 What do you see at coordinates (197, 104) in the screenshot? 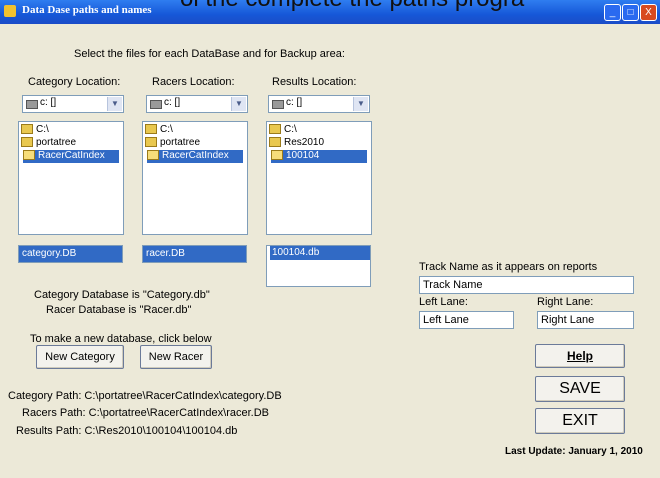
I see `racers-drive-select: c: [] ▼` at bounding box center [197, 104].